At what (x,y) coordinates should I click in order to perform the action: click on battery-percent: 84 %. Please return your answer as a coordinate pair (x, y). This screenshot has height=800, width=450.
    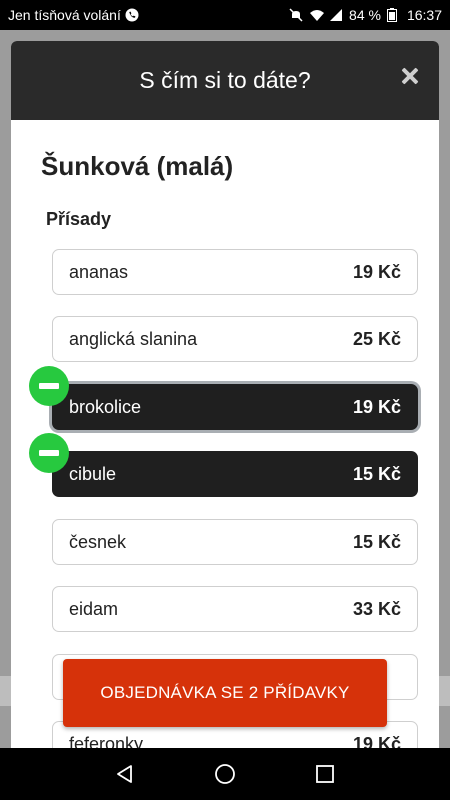
    Looking at the image, I should click on (365, 15).